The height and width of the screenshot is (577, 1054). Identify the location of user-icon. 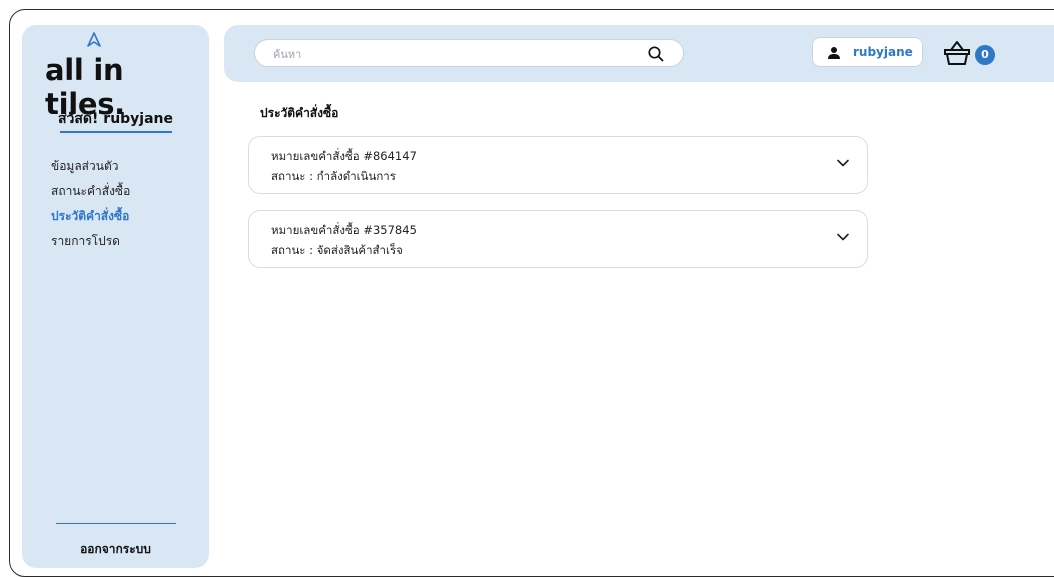
(834, 53).